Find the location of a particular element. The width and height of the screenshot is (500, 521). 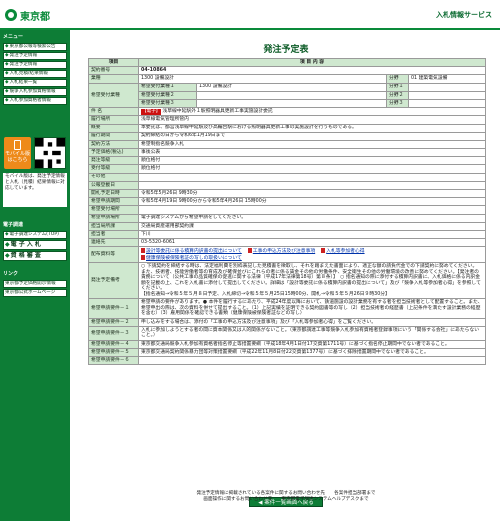

mobile-phone-icon is located at coordinates (17, 145).